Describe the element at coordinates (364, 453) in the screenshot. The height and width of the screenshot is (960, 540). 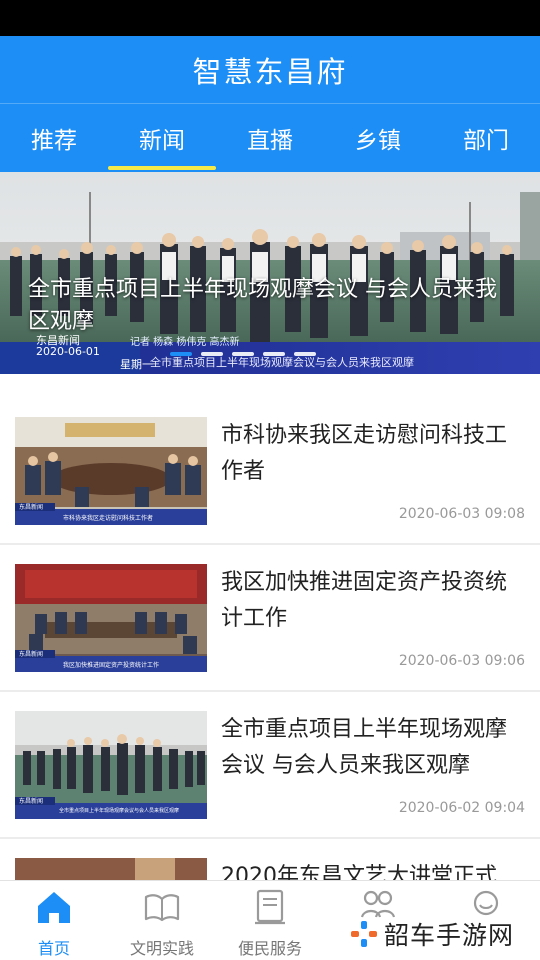
I see `news-title: 市科协来我区走访慰问科技工作者` at that location.